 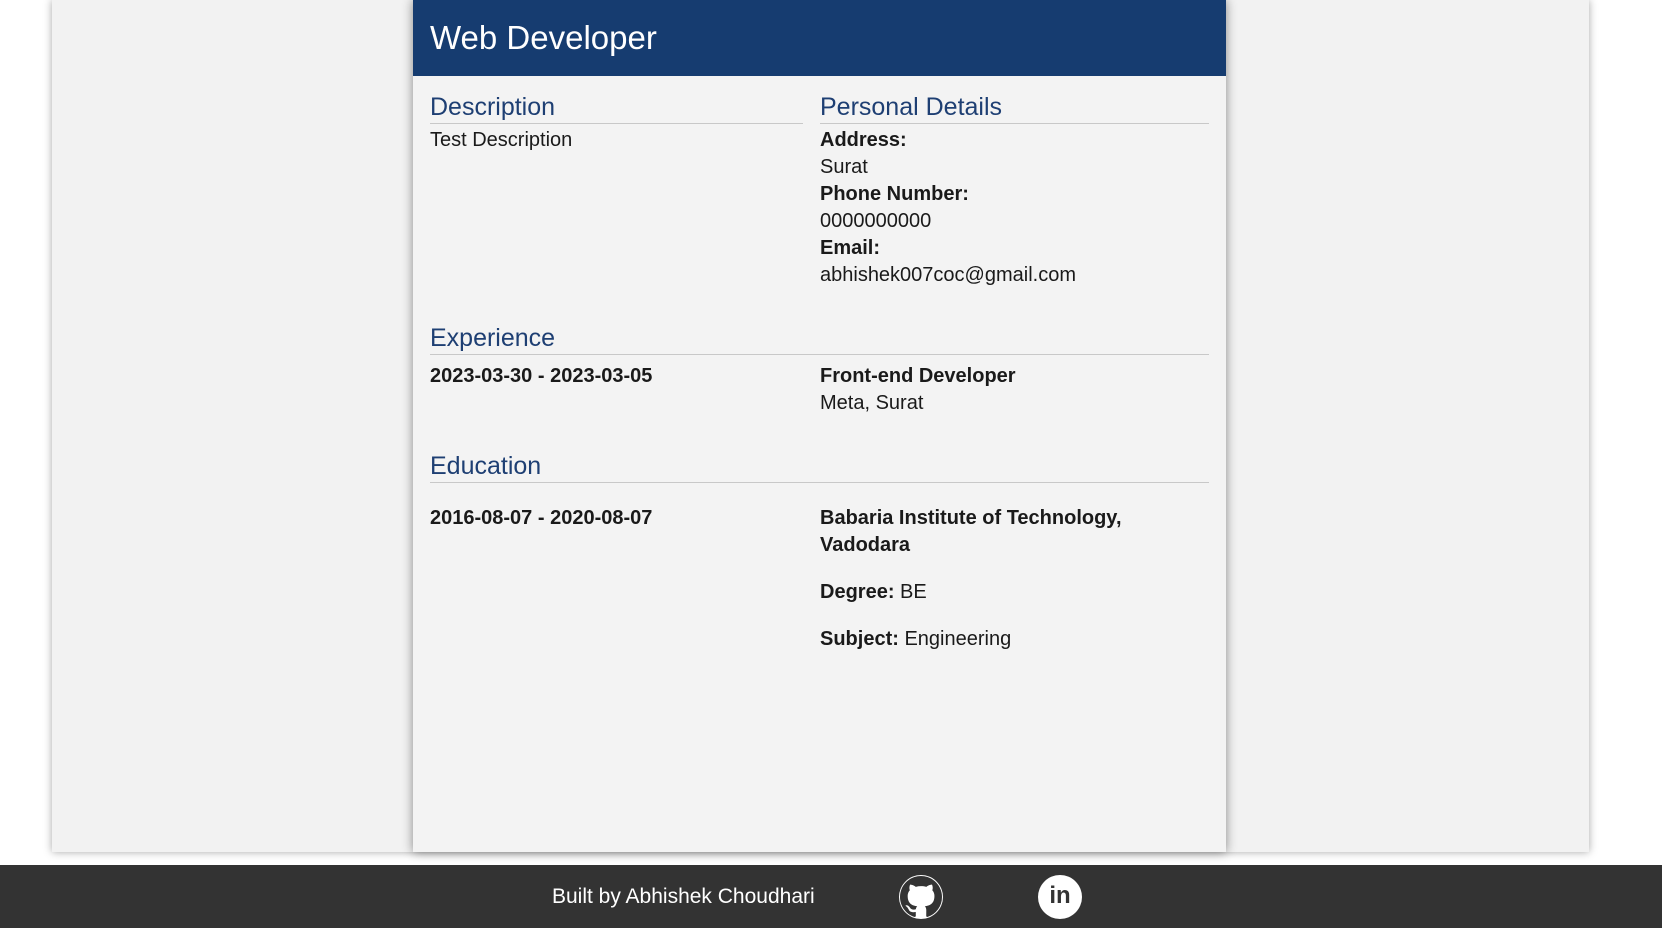 I want to click on phone-value: 0000000000, so click(x=876, y=221).